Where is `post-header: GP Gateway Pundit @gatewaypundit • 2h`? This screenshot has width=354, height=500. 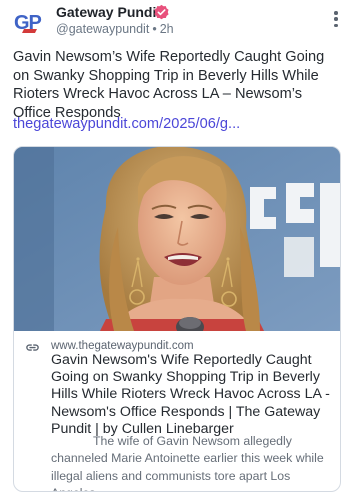 post-header: GP Gateway Pundit @gatewaypundit • 2h is located at coordinates (177, 22).